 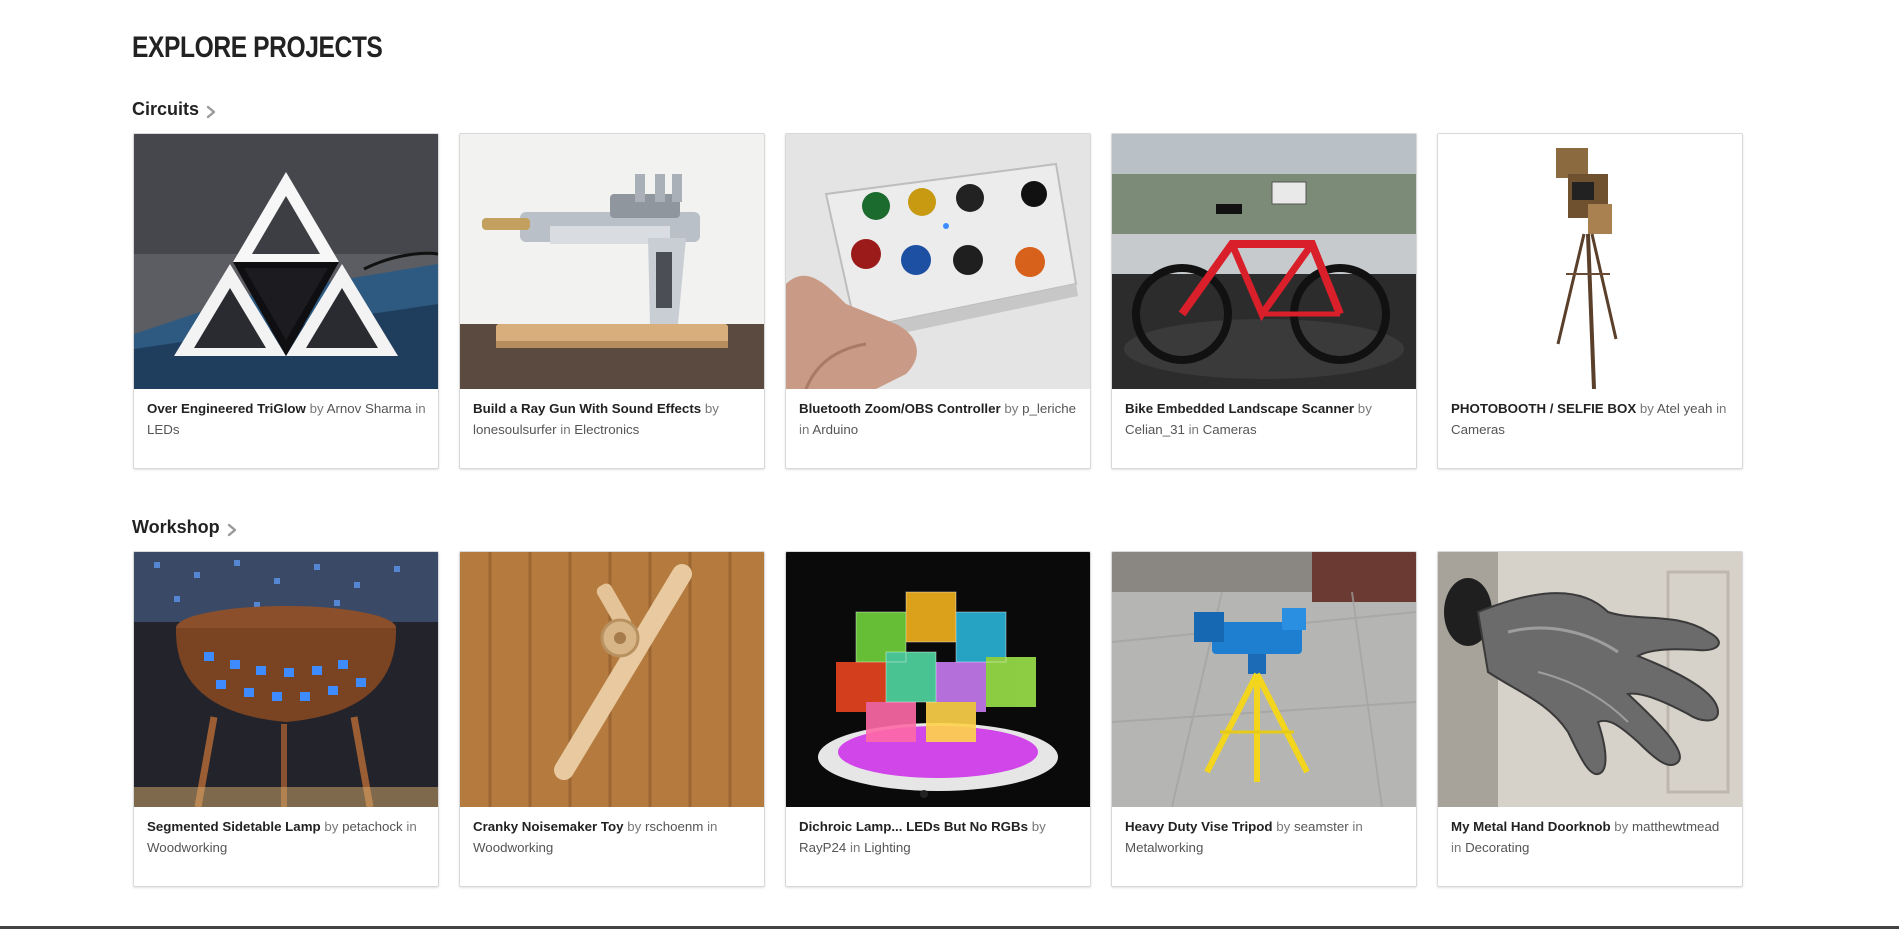 I want to click on project-title: PHOTOBOOTH / SELFIE BOX, so click(x=1543, y=408).